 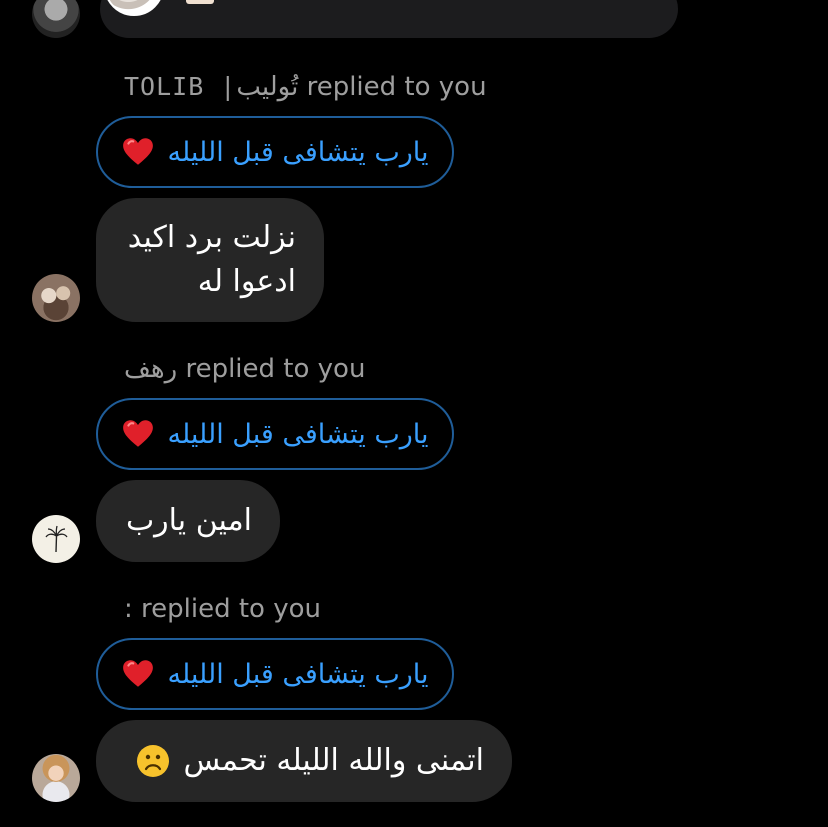 I want to click on message-bubble: امين يارب, so click(x=188, y=521).